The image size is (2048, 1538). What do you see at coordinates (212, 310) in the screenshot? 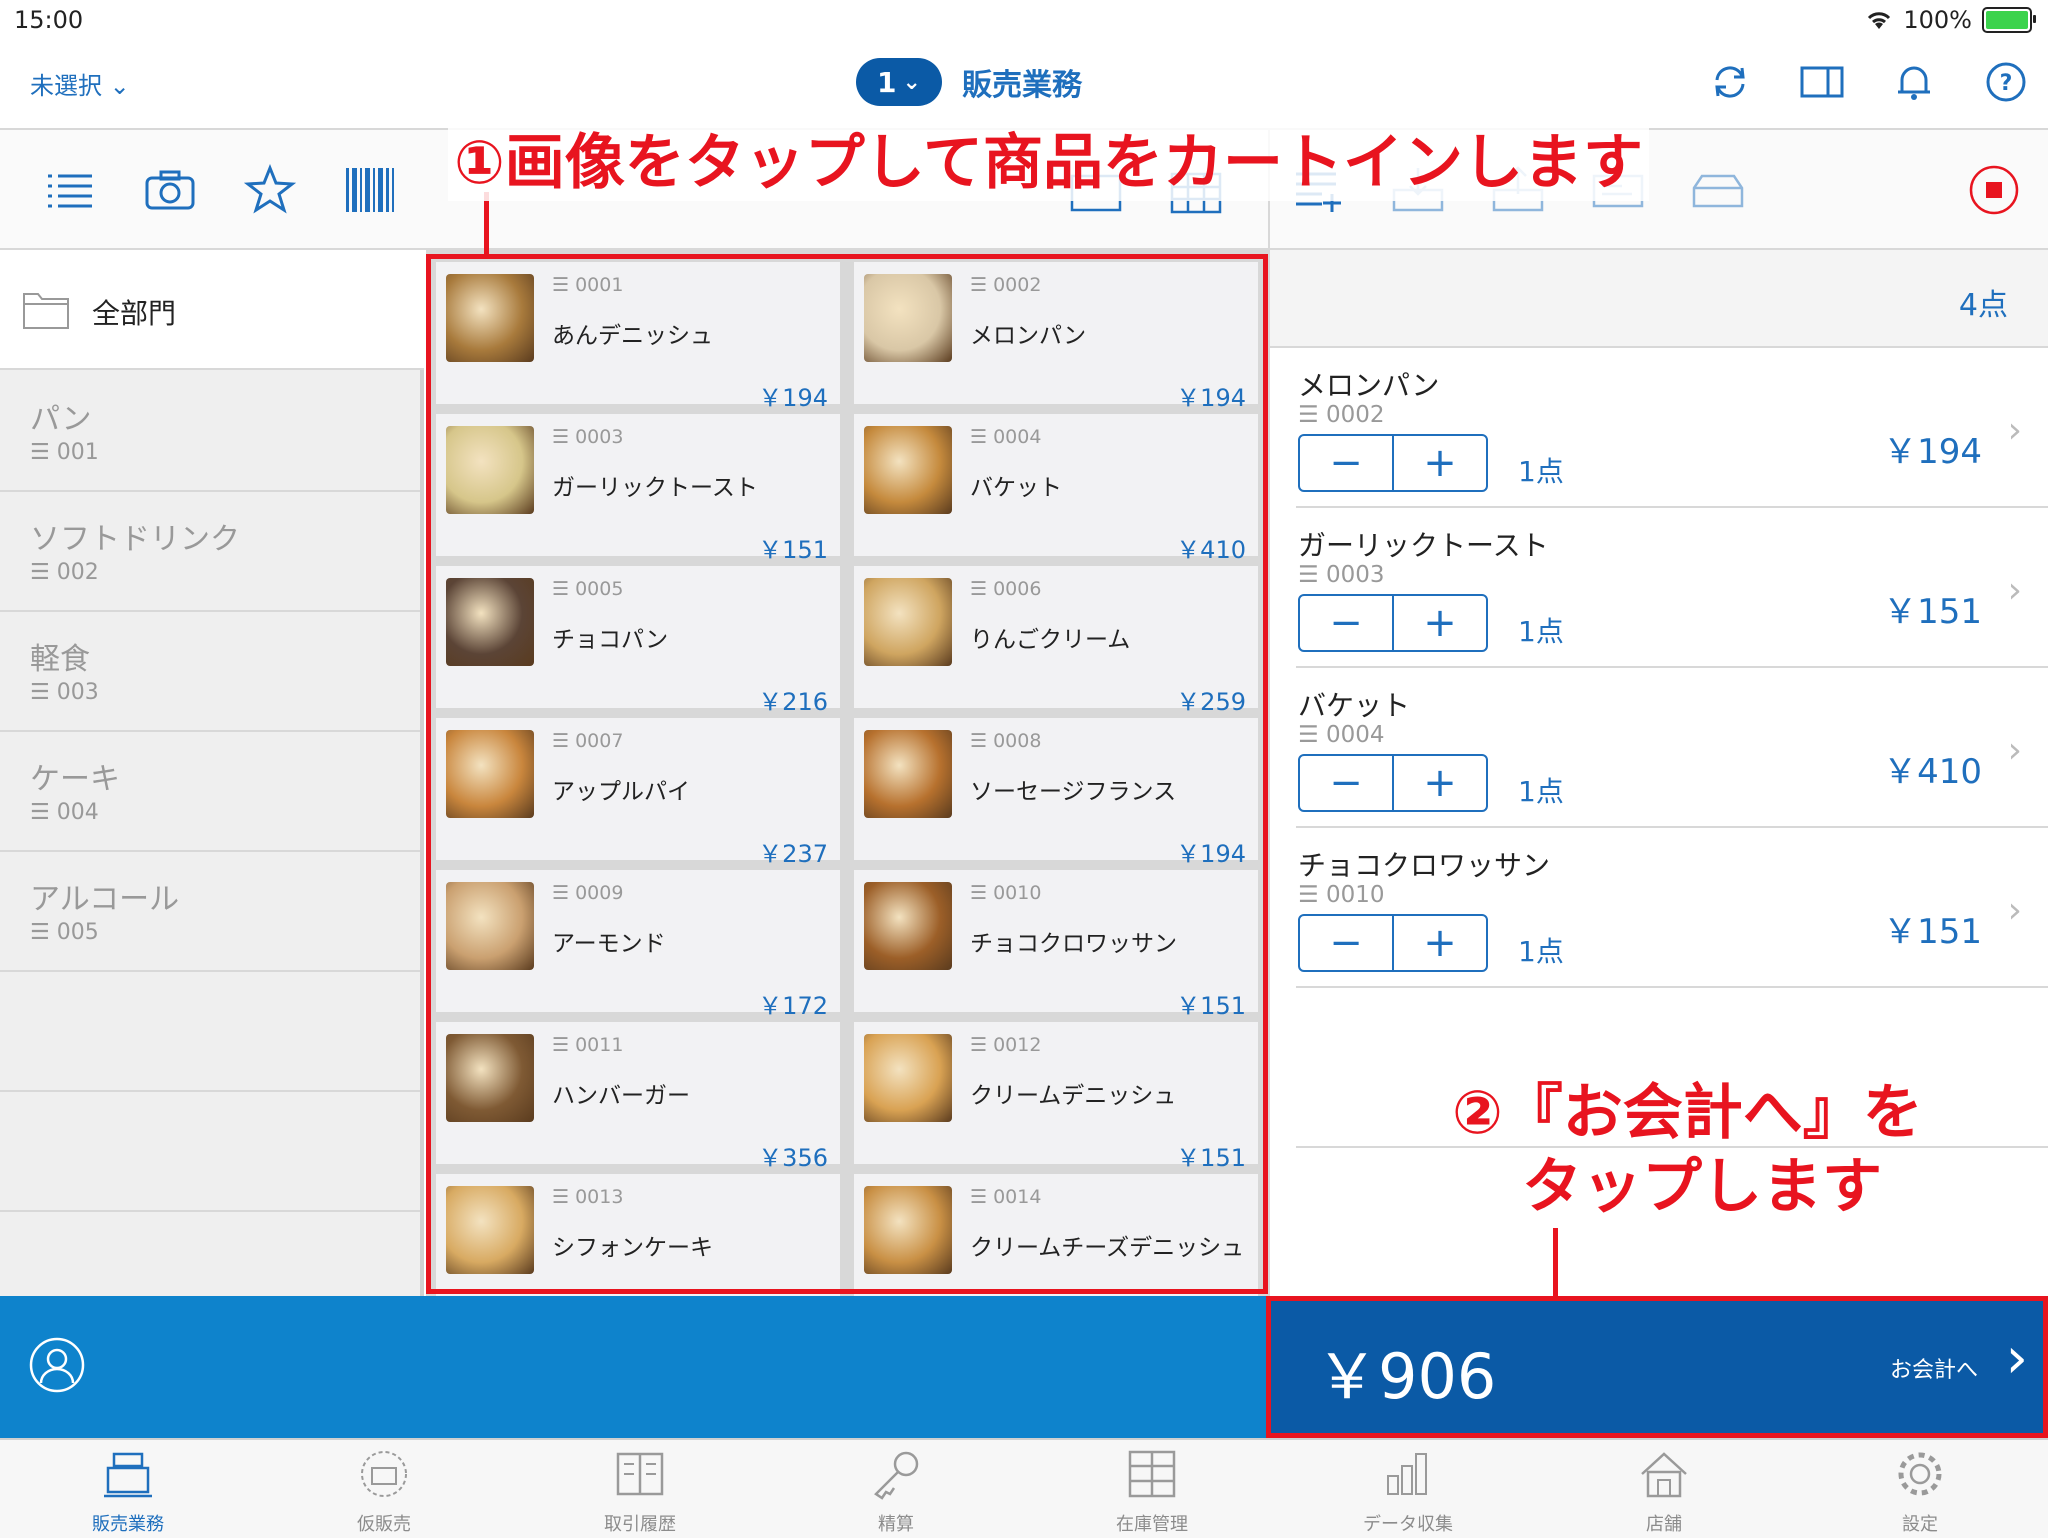
I see `category-all: 全部門` at bounding box center [212, 310].